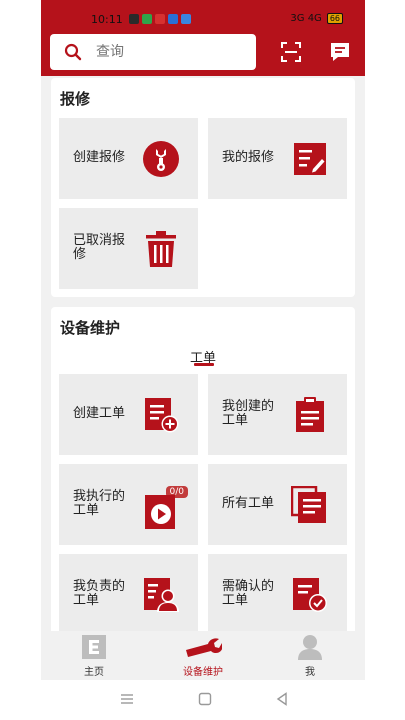 The height and width of the screenshot is (720, 405). I want to click on search-bar, so click(153, 52).